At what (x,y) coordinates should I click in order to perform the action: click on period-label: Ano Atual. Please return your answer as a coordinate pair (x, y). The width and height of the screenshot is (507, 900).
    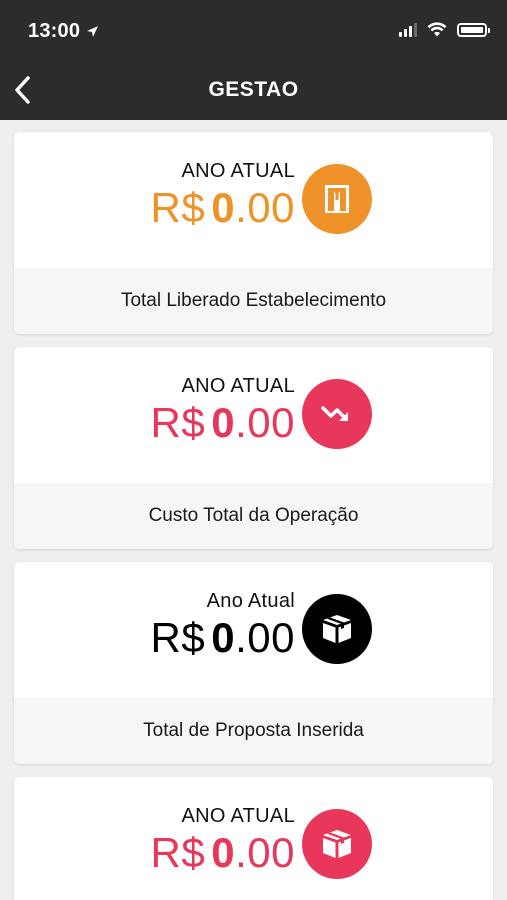
    Looking at the image, I should click on (250, 601).